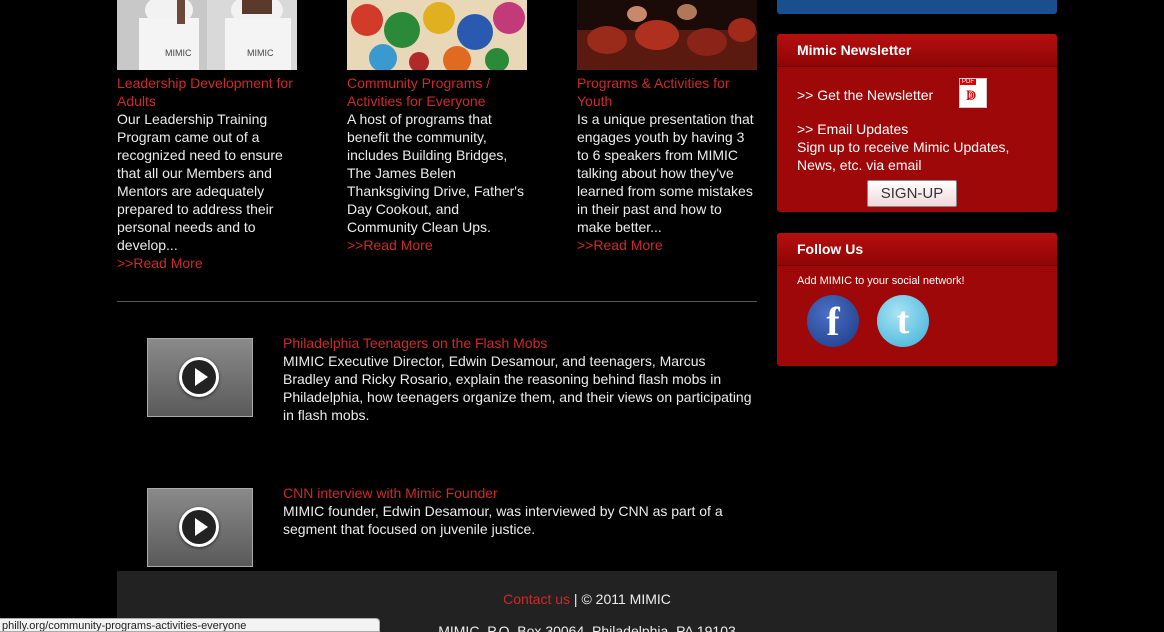 Image resolution: width=1164 pixels, height=632 pixels. Describe the element at coordinates (865, 95) in the screenshot. I see `get-newsletter-link: >> Get the Newsletter` at that location.